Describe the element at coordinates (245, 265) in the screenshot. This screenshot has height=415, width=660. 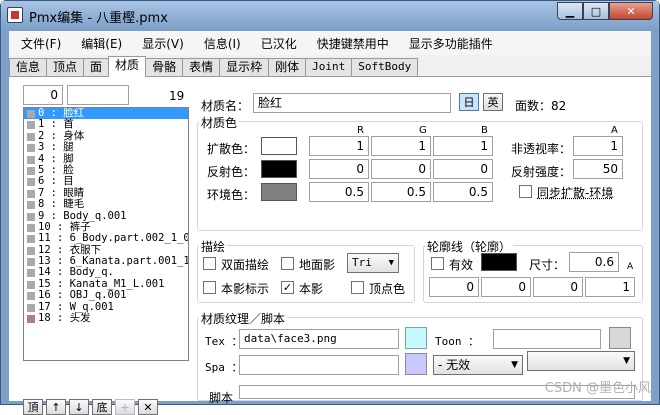
I see `double-sided-label: 双面描绘` at that location.